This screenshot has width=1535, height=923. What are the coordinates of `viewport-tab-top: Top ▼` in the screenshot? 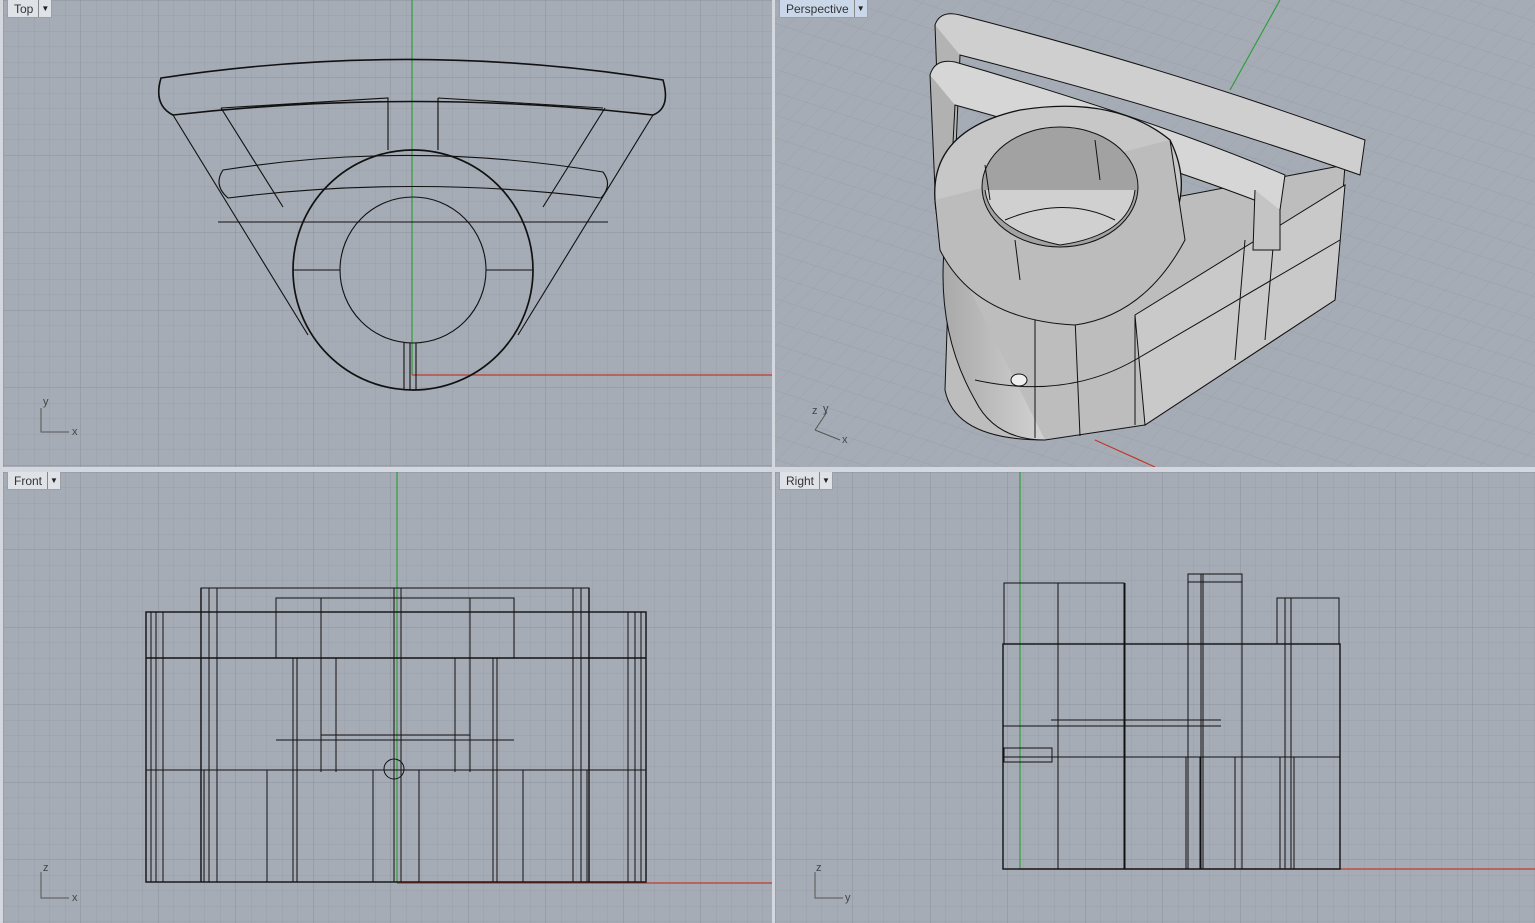 It's located at (30, 9).